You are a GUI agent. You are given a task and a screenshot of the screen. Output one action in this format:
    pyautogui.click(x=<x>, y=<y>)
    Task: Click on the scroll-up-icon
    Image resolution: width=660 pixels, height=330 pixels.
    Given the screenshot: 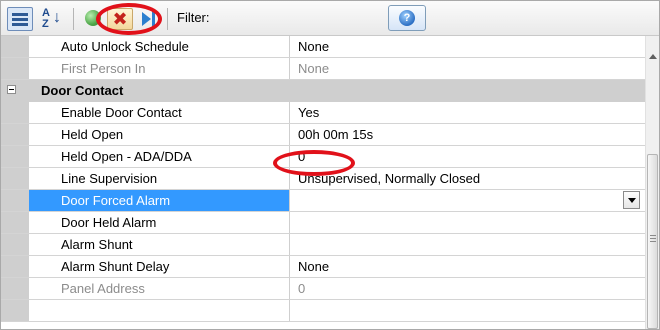 What is the action you would take?
    pyautogui.click(x=653, y=56)
    